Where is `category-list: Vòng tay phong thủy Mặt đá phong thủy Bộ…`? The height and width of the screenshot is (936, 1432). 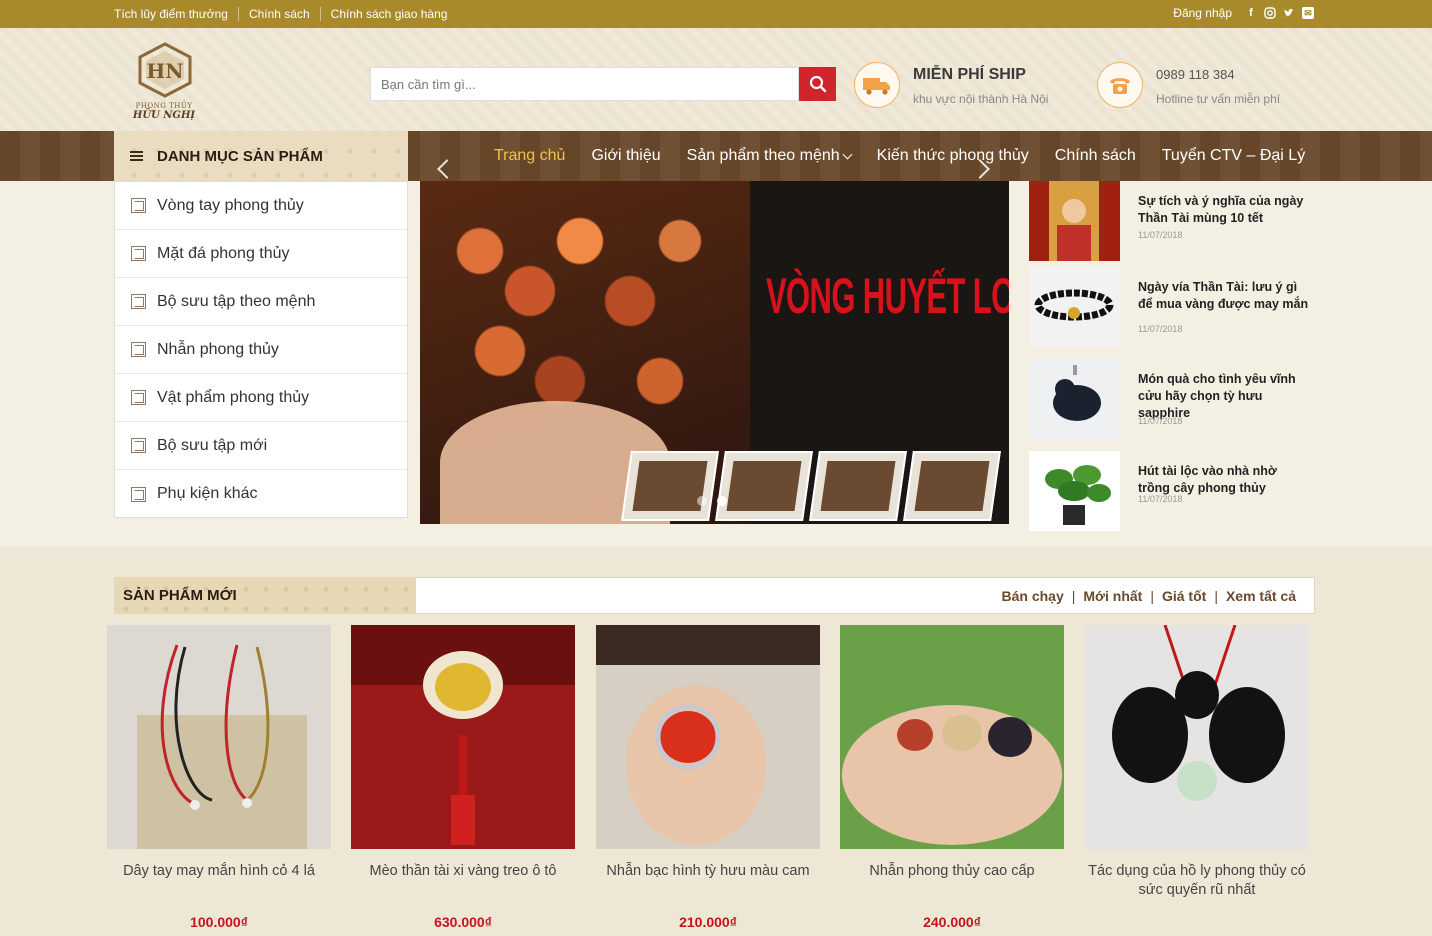
category-list: Vòng tay phong thủy Mặt đá phong thủy Bộ… is located at coordinates (261, 349).